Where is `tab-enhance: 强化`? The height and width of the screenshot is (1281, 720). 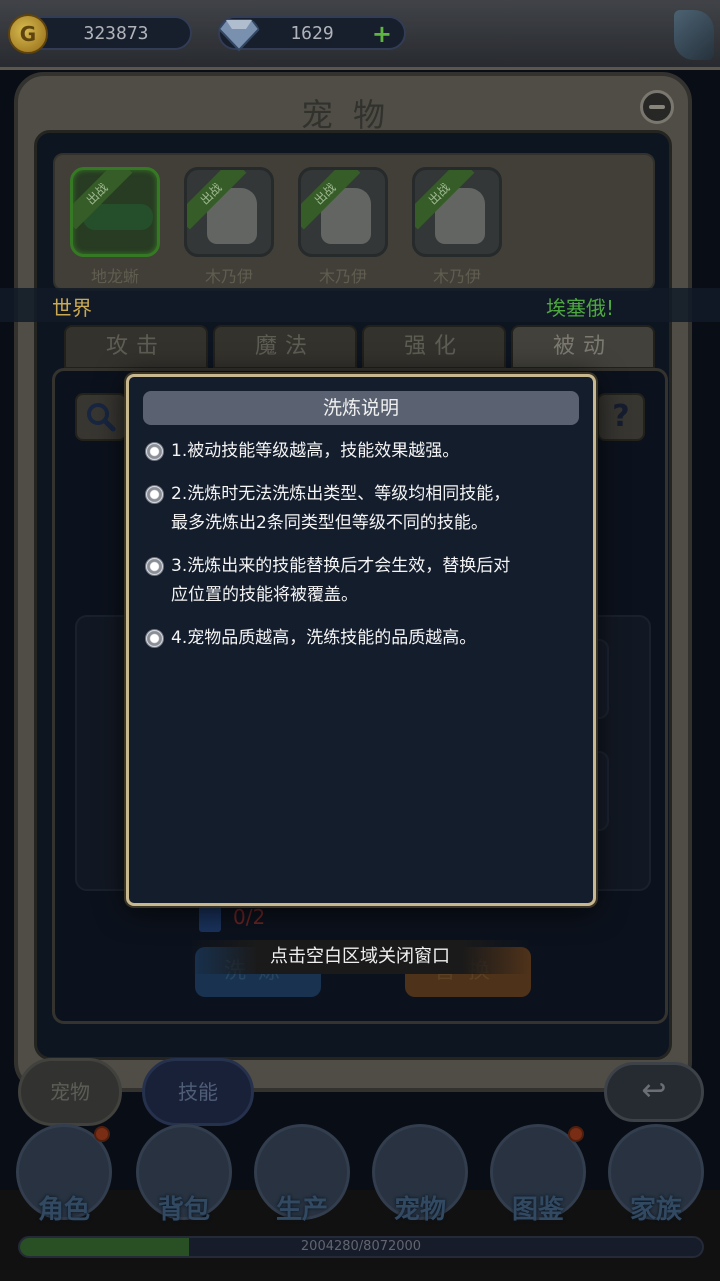
tab-enhance: 强化 is located at coordinates (434, 347).